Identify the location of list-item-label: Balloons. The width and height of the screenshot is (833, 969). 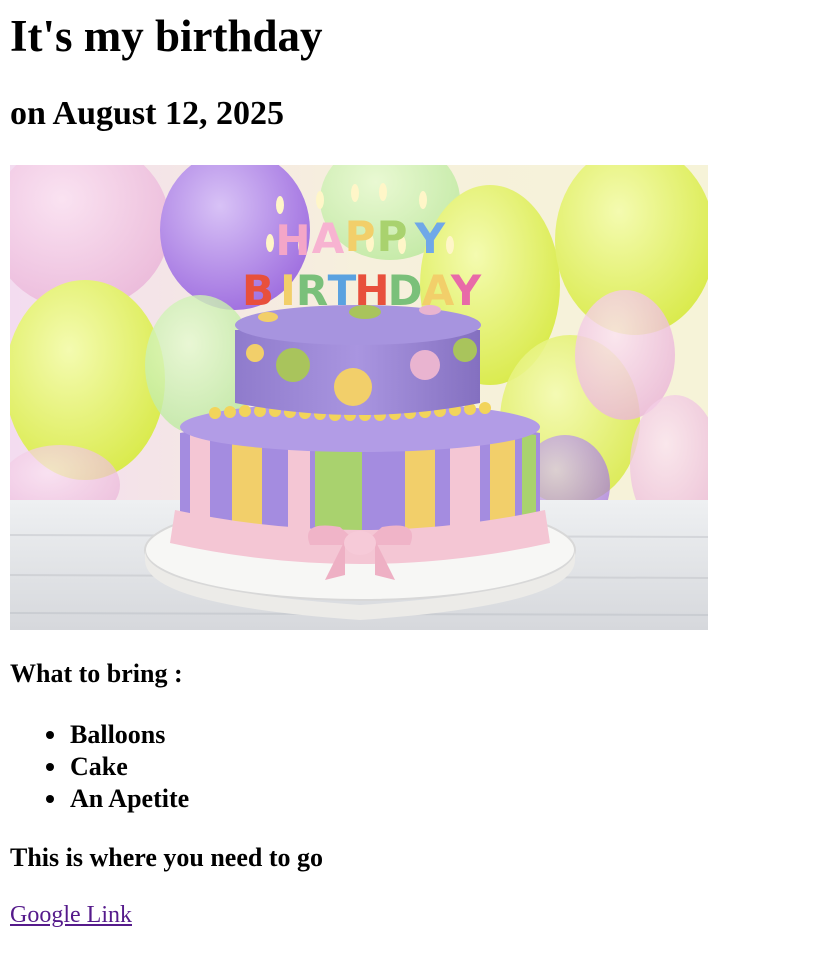
(118, 734).